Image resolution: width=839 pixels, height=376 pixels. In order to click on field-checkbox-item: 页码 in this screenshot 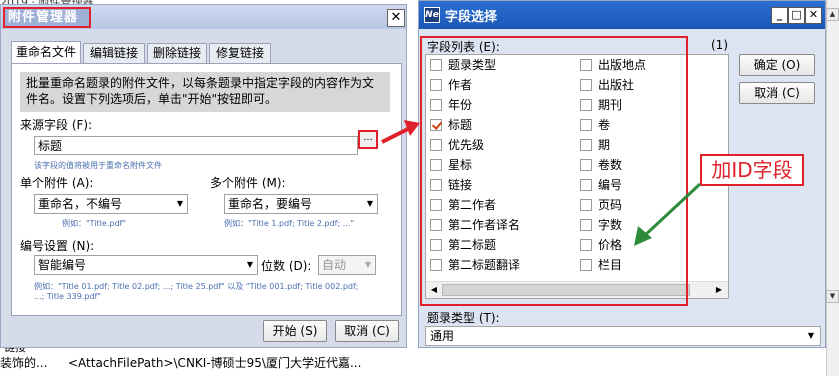, I will do `click(601, 205)`.